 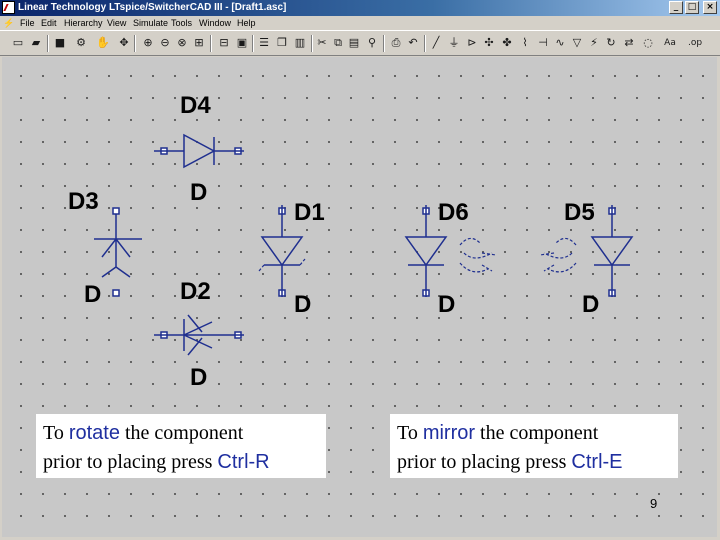 I want to click on diode-d4-value: D, so click(x=198, y=192).